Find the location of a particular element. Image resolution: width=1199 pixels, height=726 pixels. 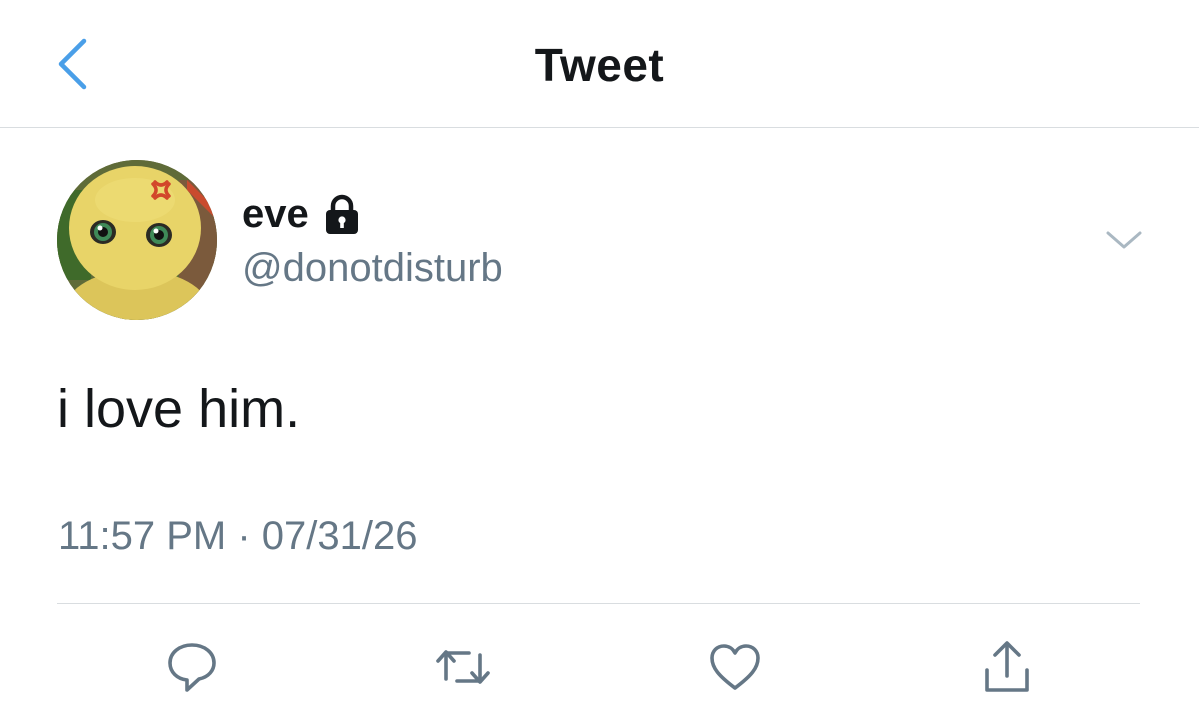

display-name: eve is located at coordinates (275, 214).